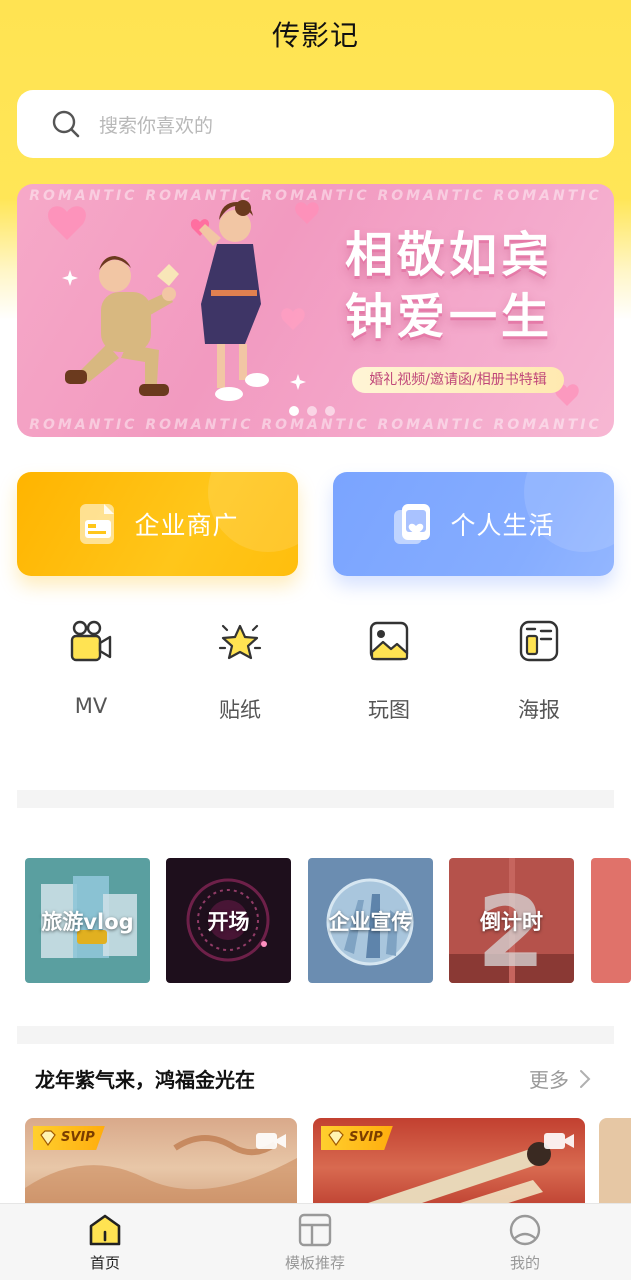 This screenshot has height=1280, width=631. What do you see at coordinates (549, 1080) in the screenshot?
I see `more-label: 更多` at bounding box center [549, 1080].